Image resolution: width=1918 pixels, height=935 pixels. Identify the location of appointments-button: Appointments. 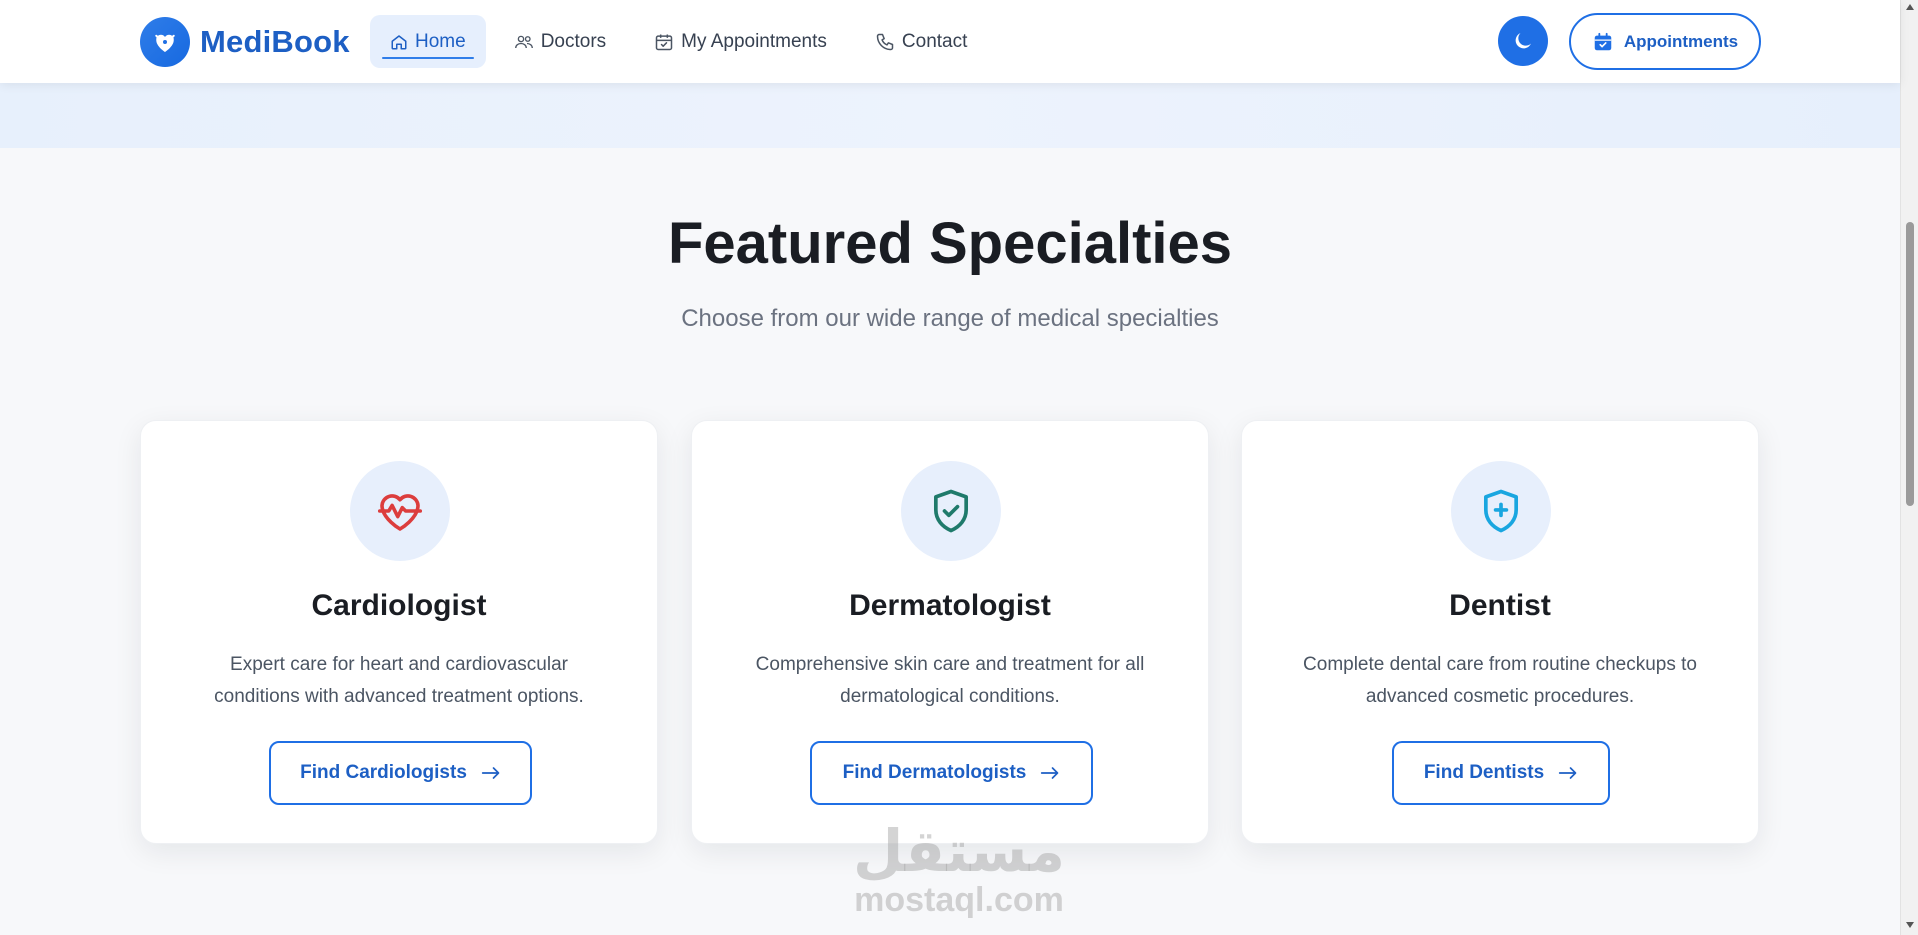
(1665, 41).